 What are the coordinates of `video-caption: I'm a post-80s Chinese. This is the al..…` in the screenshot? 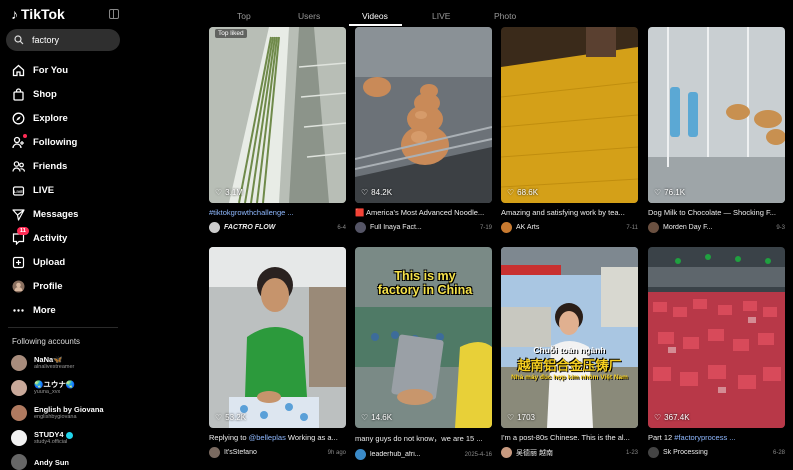 It's located at (569, 437).